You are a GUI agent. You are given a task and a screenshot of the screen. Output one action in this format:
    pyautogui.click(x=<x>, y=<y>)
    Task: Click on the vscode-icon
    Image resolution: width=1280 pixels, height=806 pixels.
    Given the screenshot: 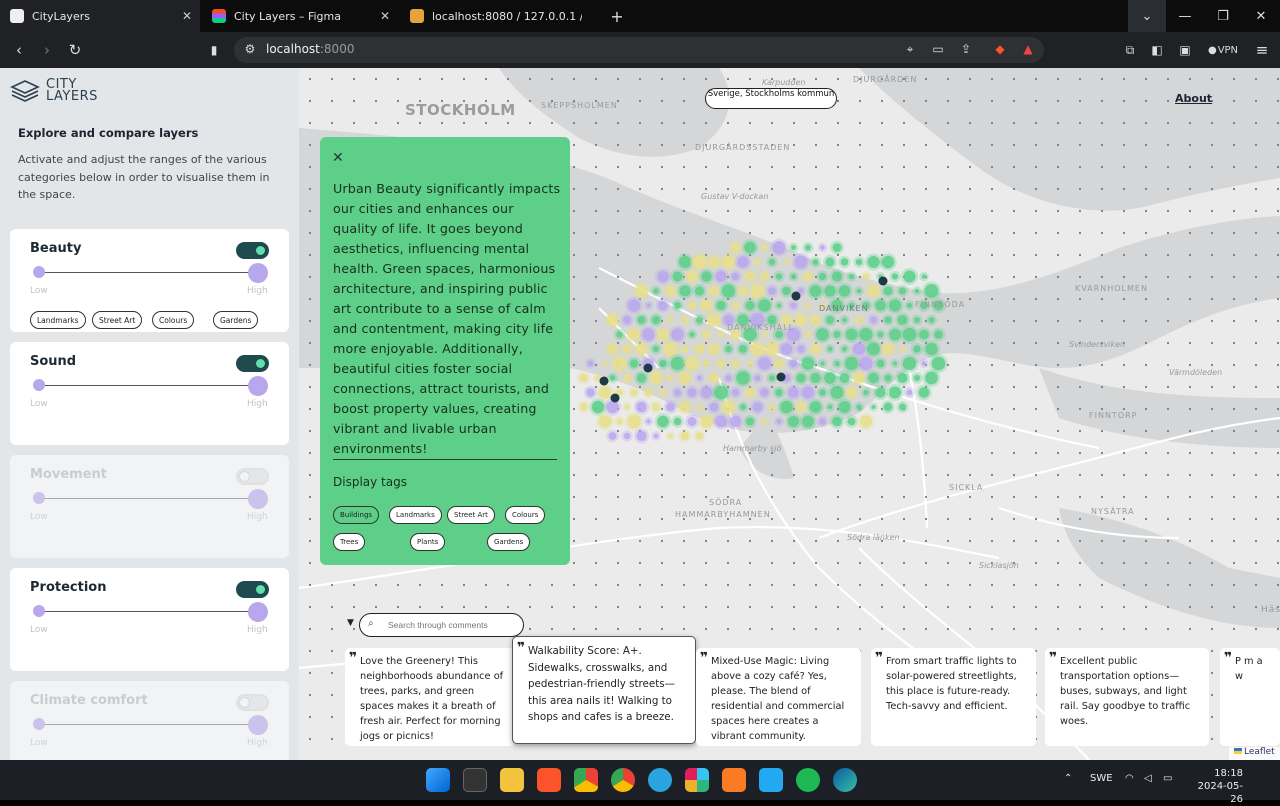 What is the action you would take?
    pyautogui.click(x=771, y=780)
    